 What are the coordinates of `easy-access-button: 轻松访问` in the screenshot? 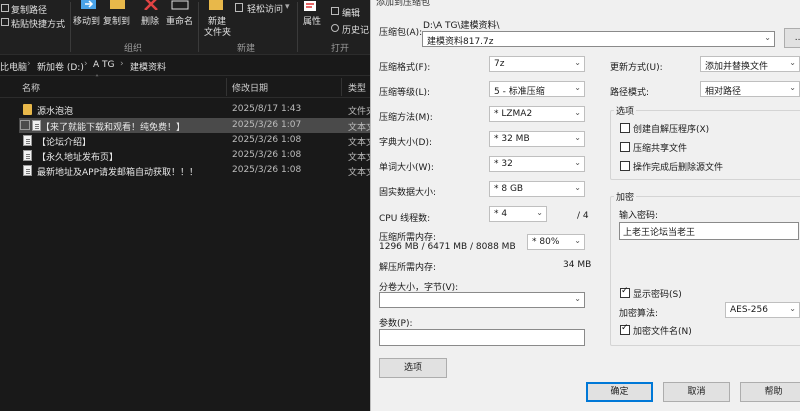 It's located at (265, 8).